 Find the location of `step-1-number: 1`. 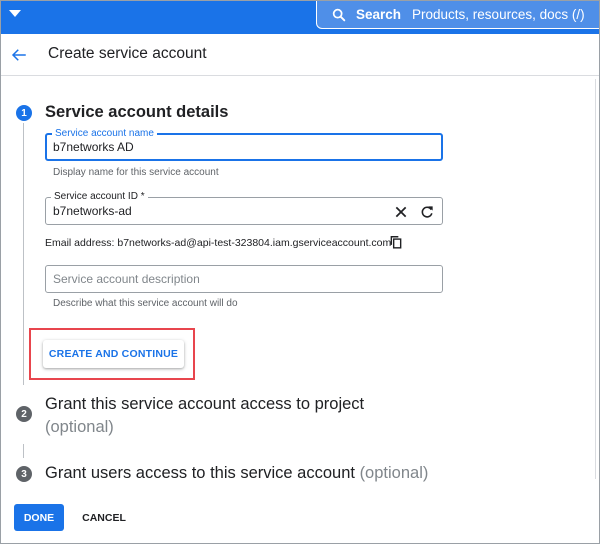

step-1-number: 1 is located at coordinates (24, 113).